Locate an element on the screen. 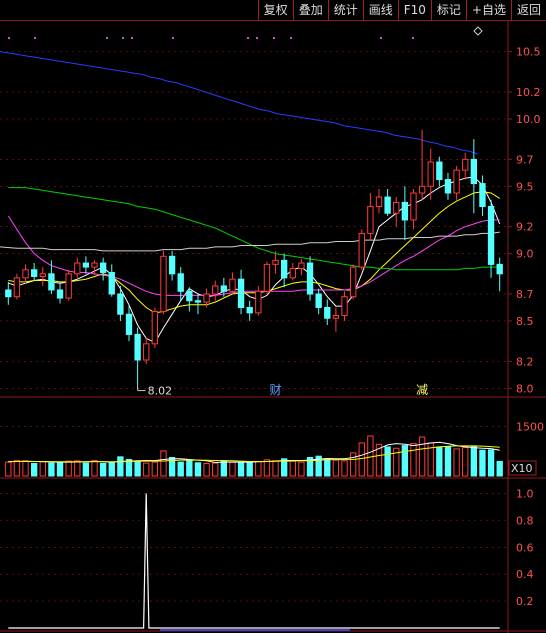 The image size is (546, 633). ma120-line is located at coordinates (250, 241).